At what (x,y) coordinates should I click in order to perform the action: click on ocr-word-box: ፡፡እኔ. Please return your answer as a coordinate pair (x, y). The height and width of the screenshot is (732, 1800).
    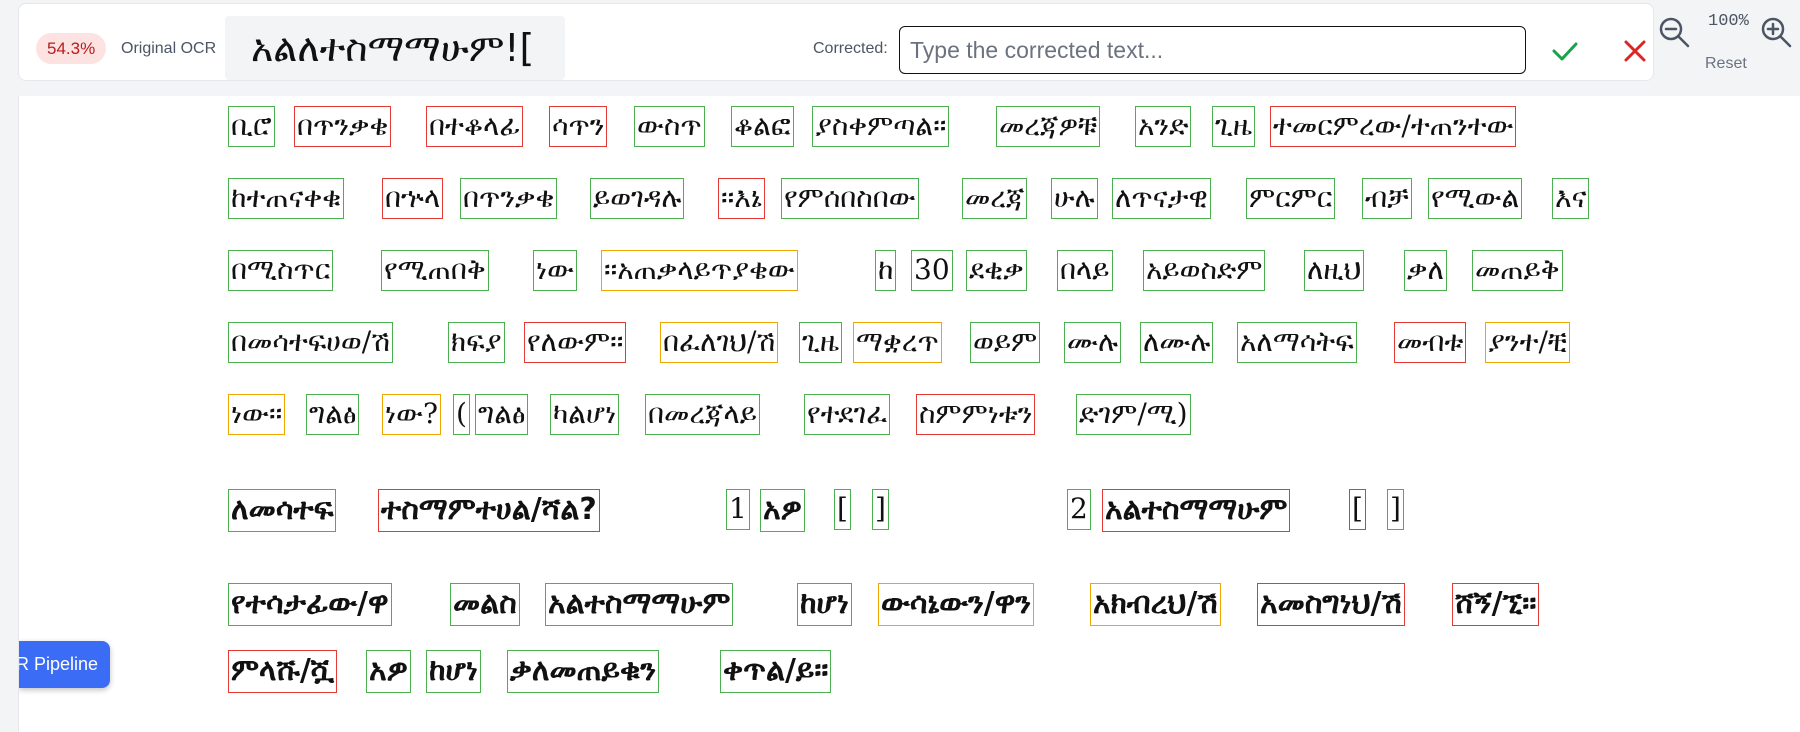
    Looking at the image, I should click on (741, 198).